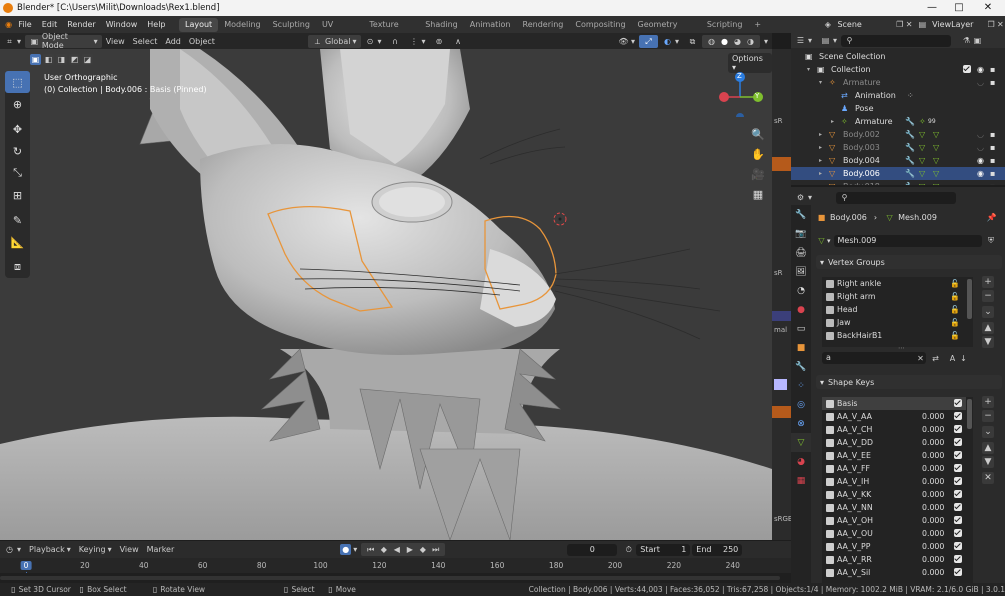 The height and width of the screenshot is (596, 1005). What do you see at coordinates (801, 214) in the screenshot?
I see `tool-tab-icon: 🔧` at bounding box center [801, 214].